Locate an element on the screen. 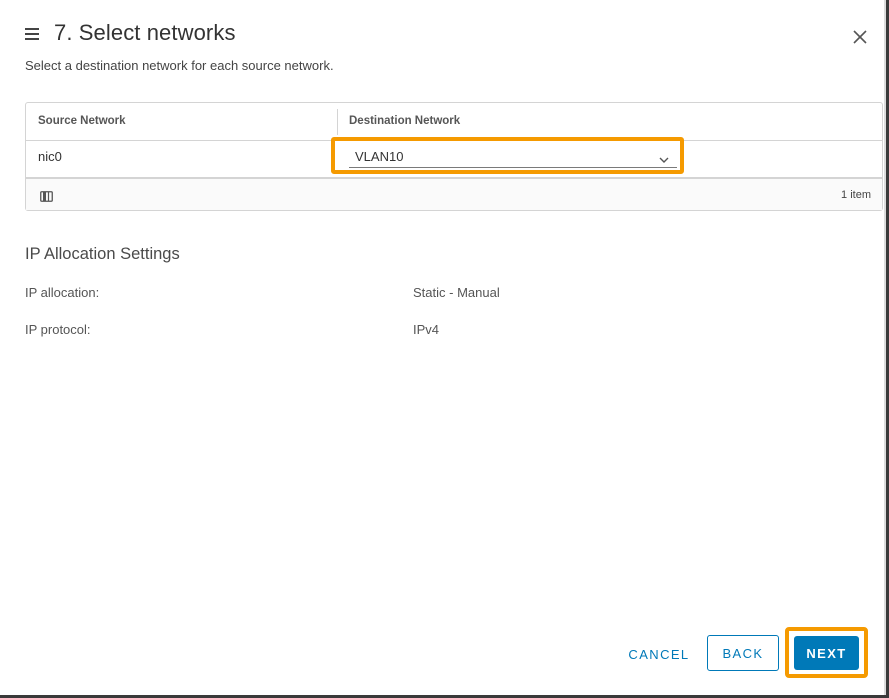 The width and height of the screenshot is (889, 698). column-toggle-icon is located at coordinates (46, 195).